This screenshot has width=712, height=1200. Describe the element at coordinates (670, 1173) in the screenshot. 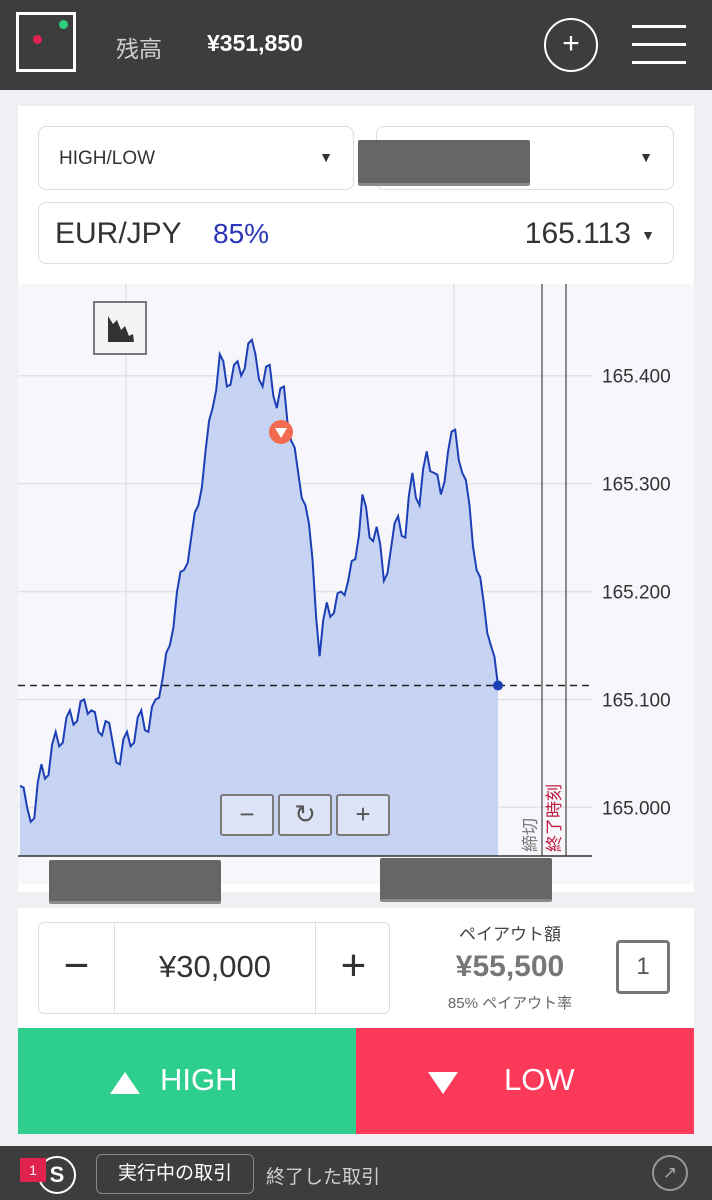

I see `external-link-icon: ↗` at that location.